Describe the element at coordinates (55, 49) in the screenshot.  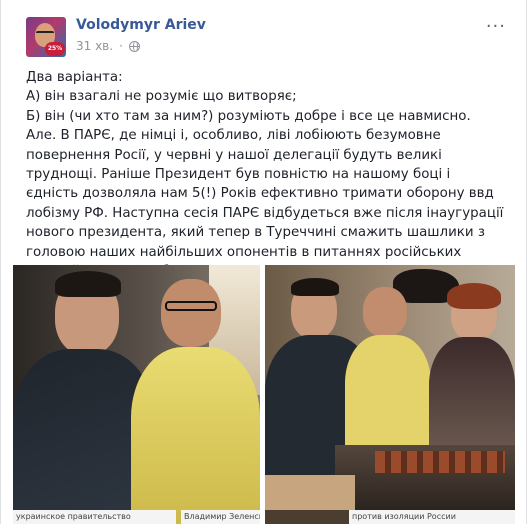
I see `avatar-badge: 25%` at that location.